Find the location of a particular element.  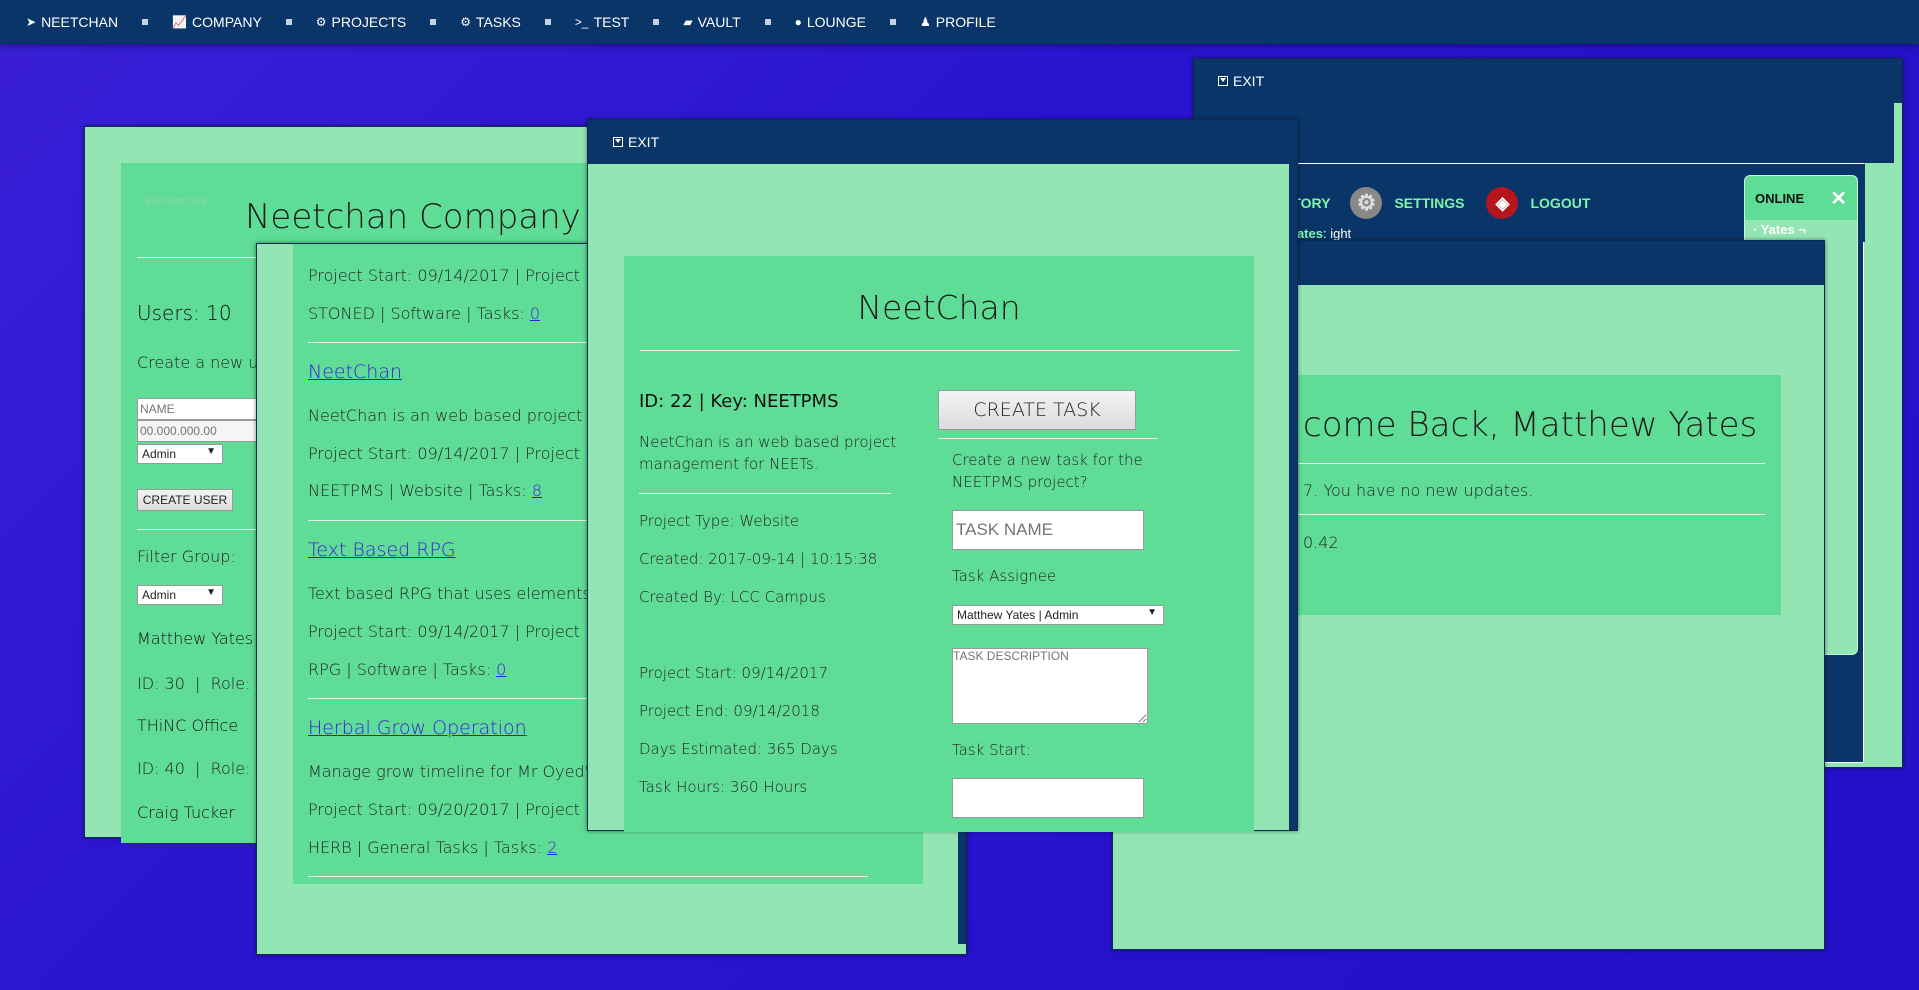

project-title: NeetChan is located at coordinates (939, 307).